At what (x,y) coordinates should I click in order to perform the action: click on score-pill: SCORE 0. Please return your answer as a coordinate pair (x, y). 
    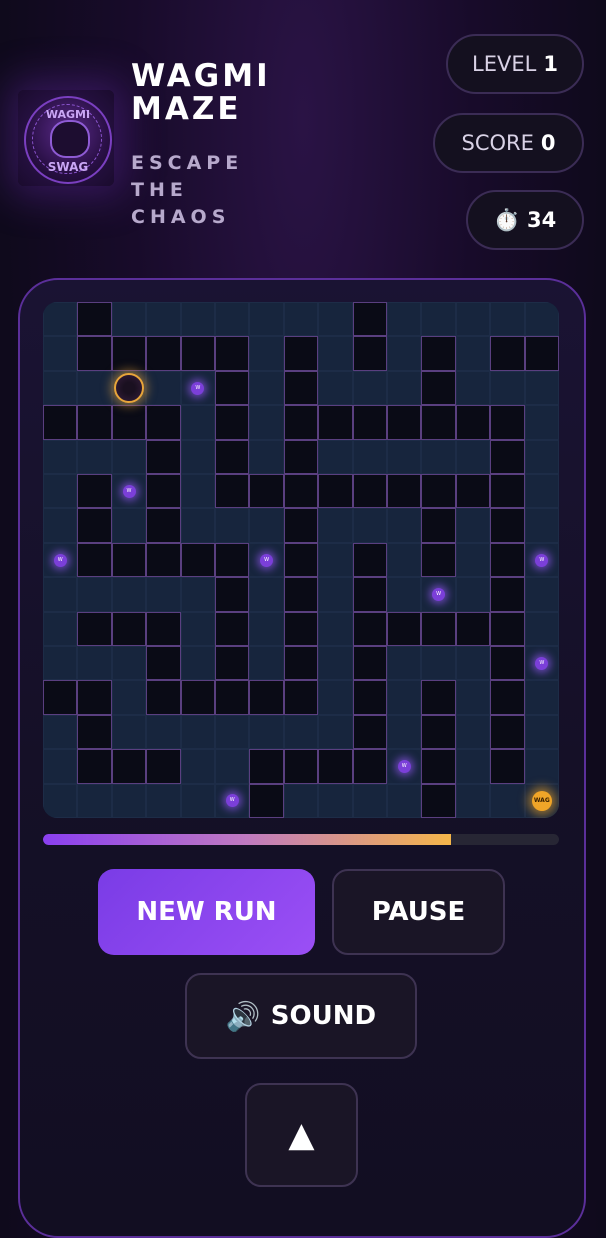
    Looking at the image, I should click on (508, 143).